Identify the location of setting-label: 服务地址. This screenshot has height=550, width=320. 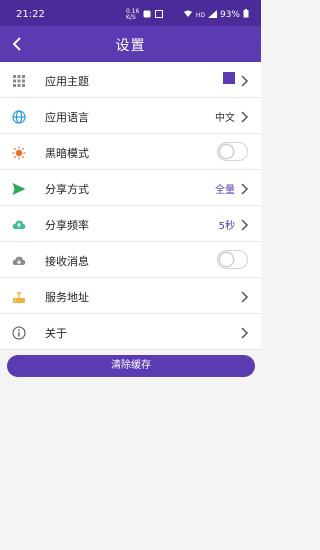
(67, 297).